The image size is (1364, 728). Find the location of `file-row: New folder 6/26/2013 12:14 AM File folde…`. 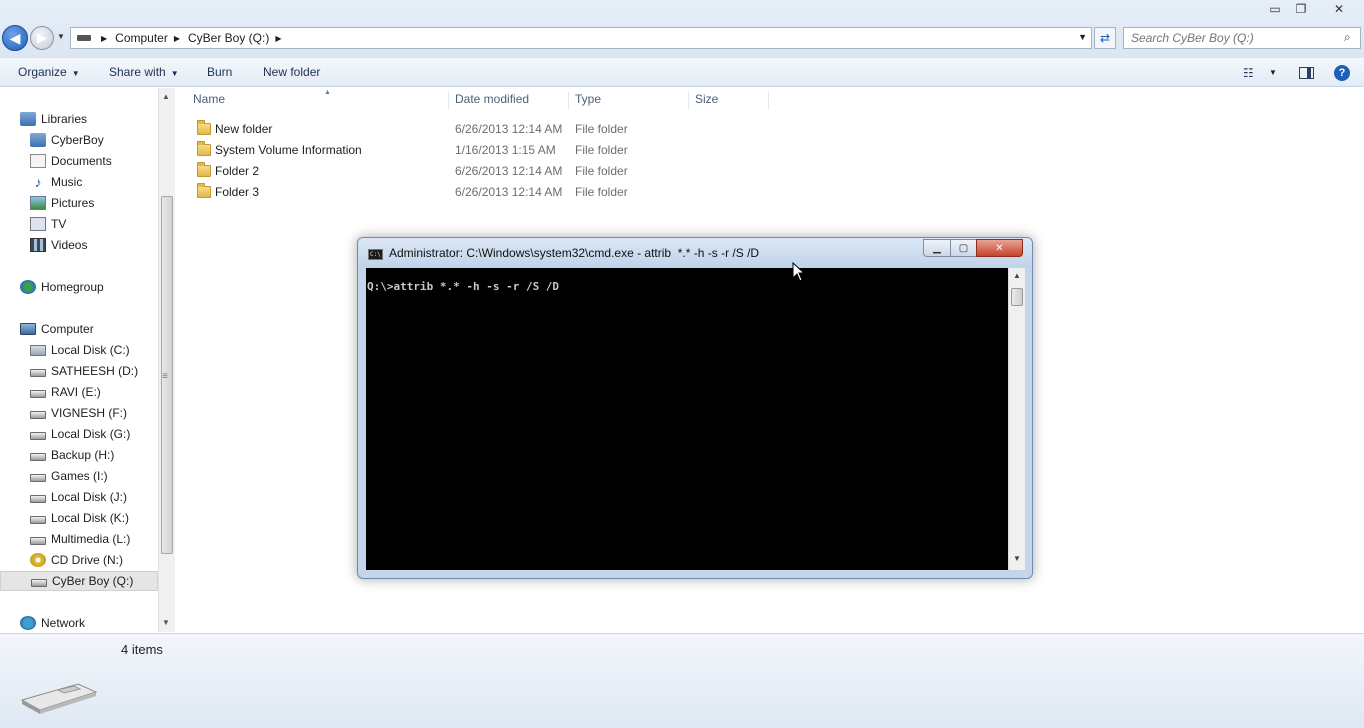

file-row: New folder 6/26/2013 12:14 AM File folde… is located at coordinates (482, 129).